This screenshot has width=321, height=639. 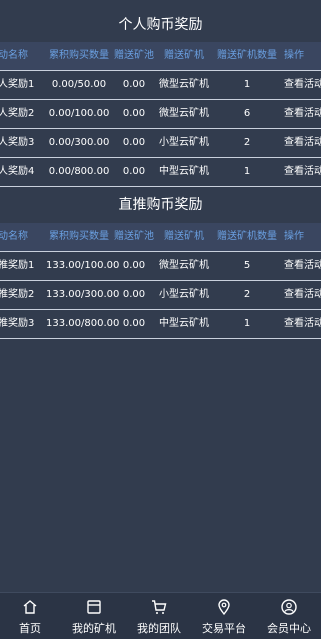 What do you see at coordinates (83, 265) in the screenshot?
I see `cumulative-amount: 133.00/100.00` at bounding box center [83, 265].